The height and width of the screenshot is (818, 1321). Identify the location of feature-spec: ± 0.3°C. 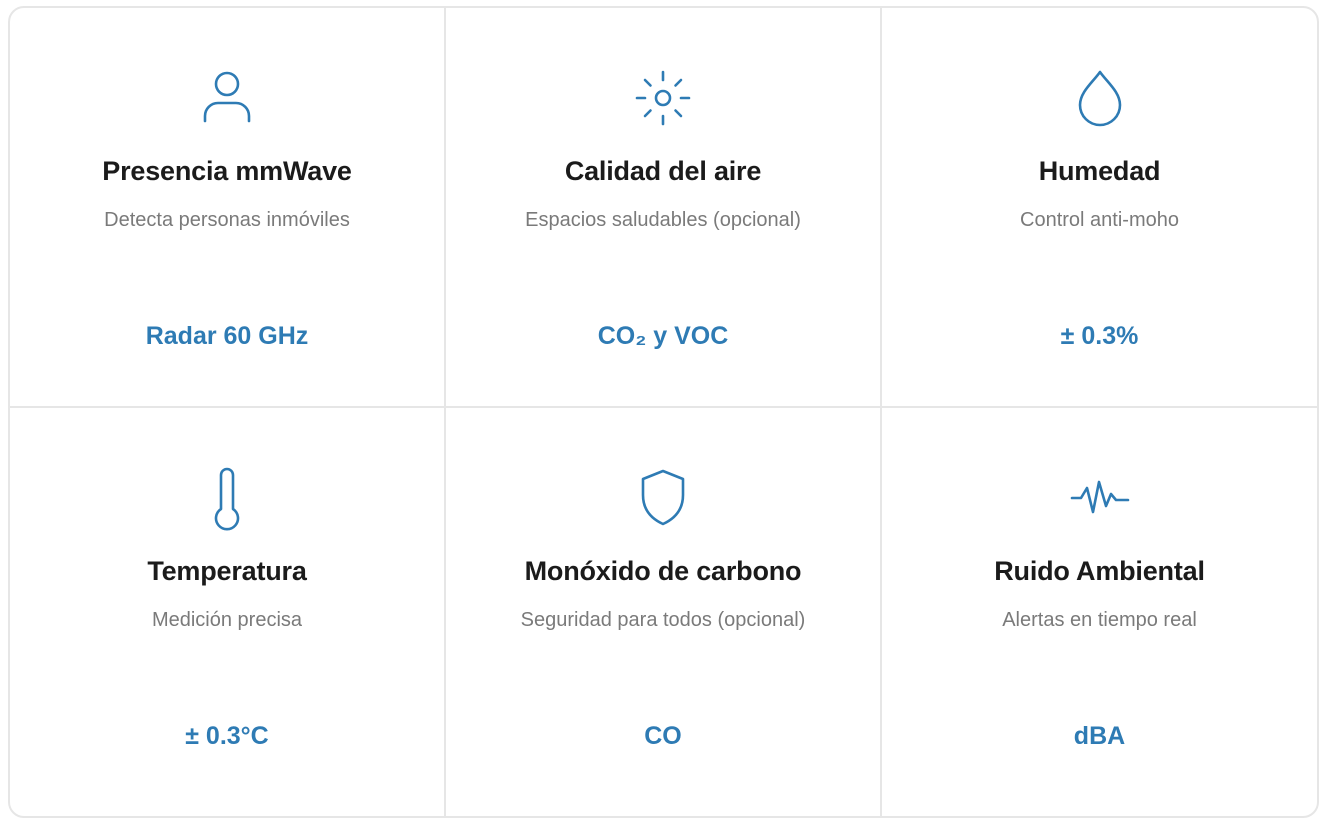
(227, 736).